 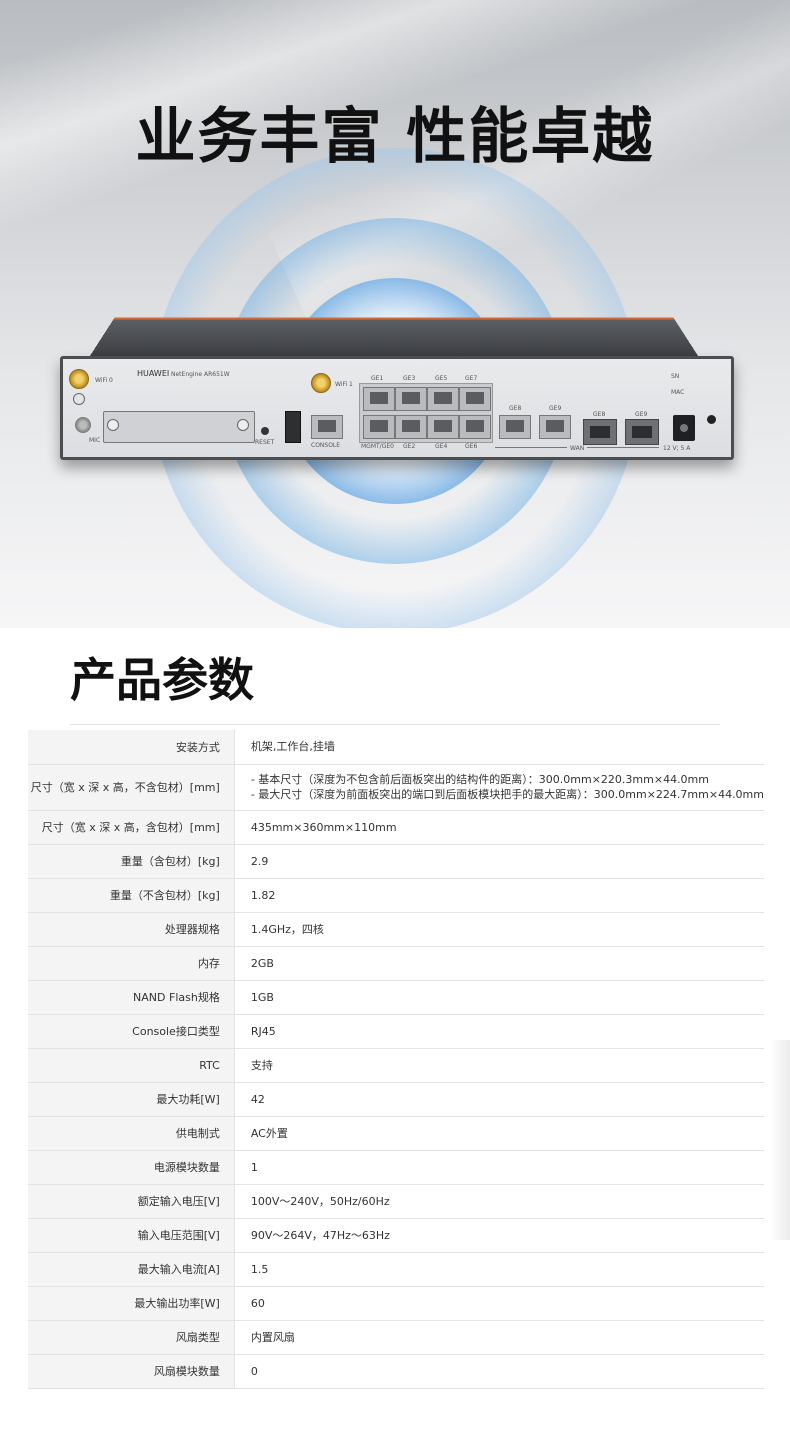 I want to click on spec-value-line: 1.4GHz，四核, so click(x=287, y=929).